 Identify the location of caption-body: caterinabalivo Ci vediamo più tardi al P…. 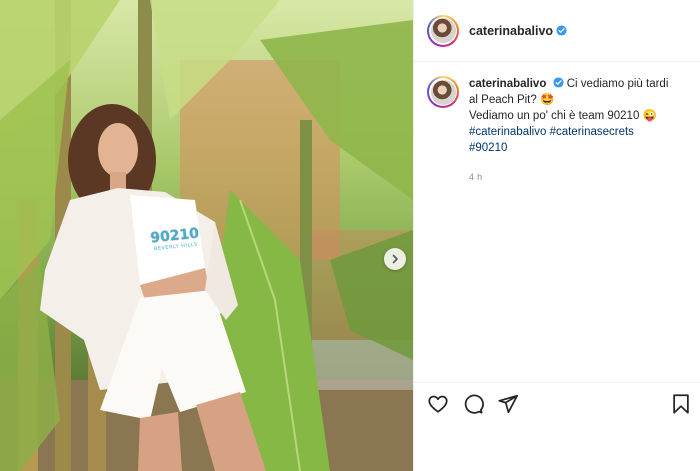
(569, 130).